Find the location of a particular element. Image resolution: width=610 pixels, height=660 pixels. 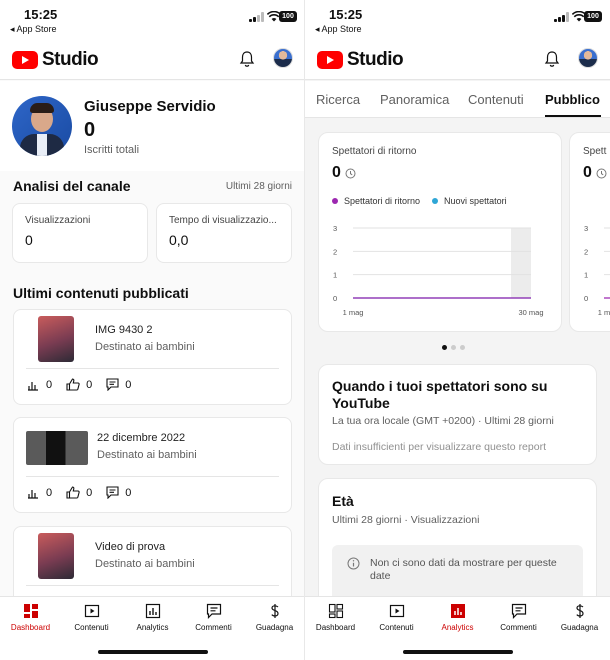

video-title: Video di prova is located at coordinates (130, 547).